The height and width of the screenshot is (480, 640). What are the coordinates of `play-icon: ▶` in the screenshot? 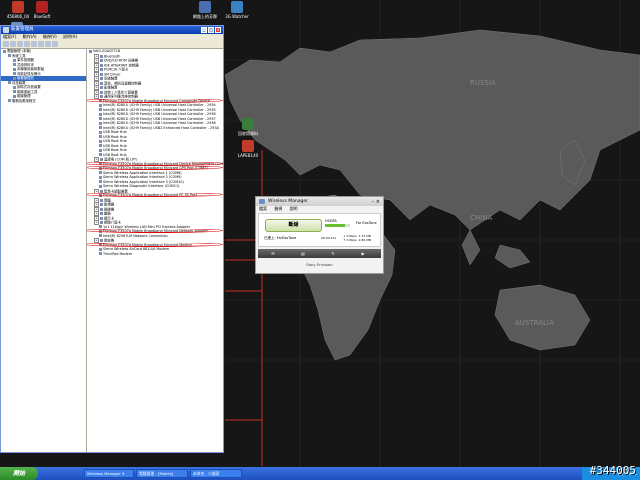 It's located at (363, 253).